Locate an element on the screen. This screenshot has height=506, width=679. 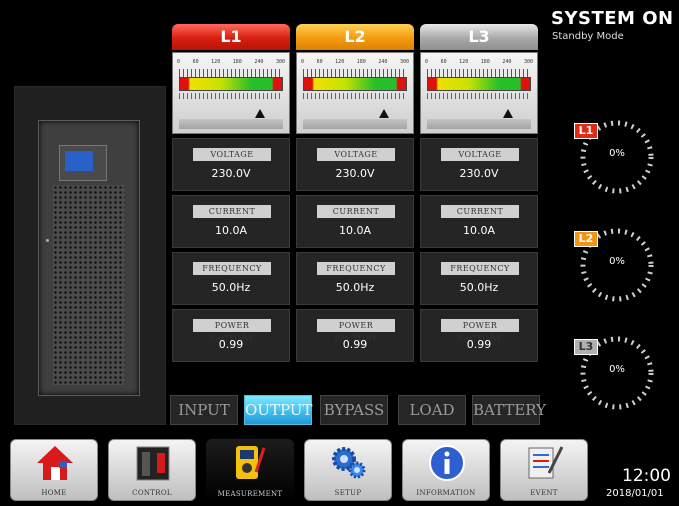
frequency-cell-l2: FREQUENCY 50.0Hz is located at coordinates (355, 278).